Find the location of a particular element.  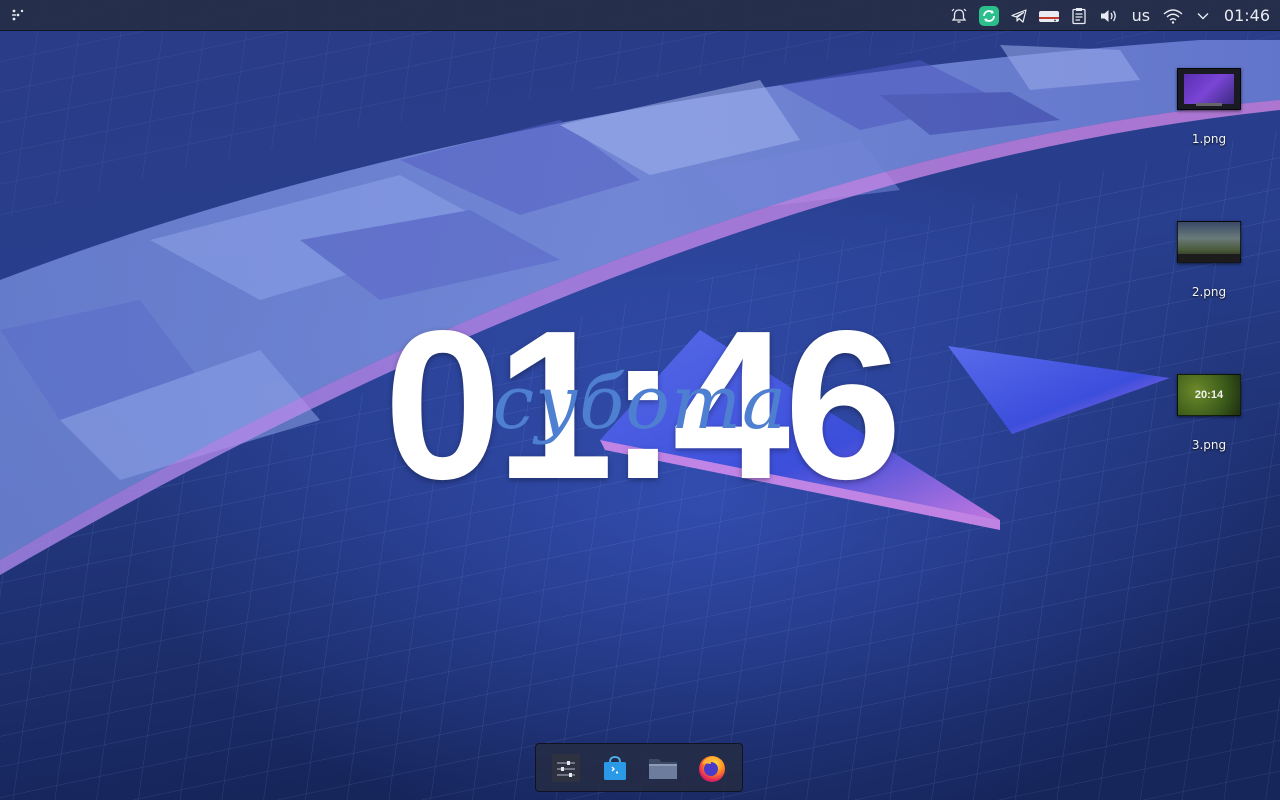

telegram-icon is located at coordinates (1019, 15).